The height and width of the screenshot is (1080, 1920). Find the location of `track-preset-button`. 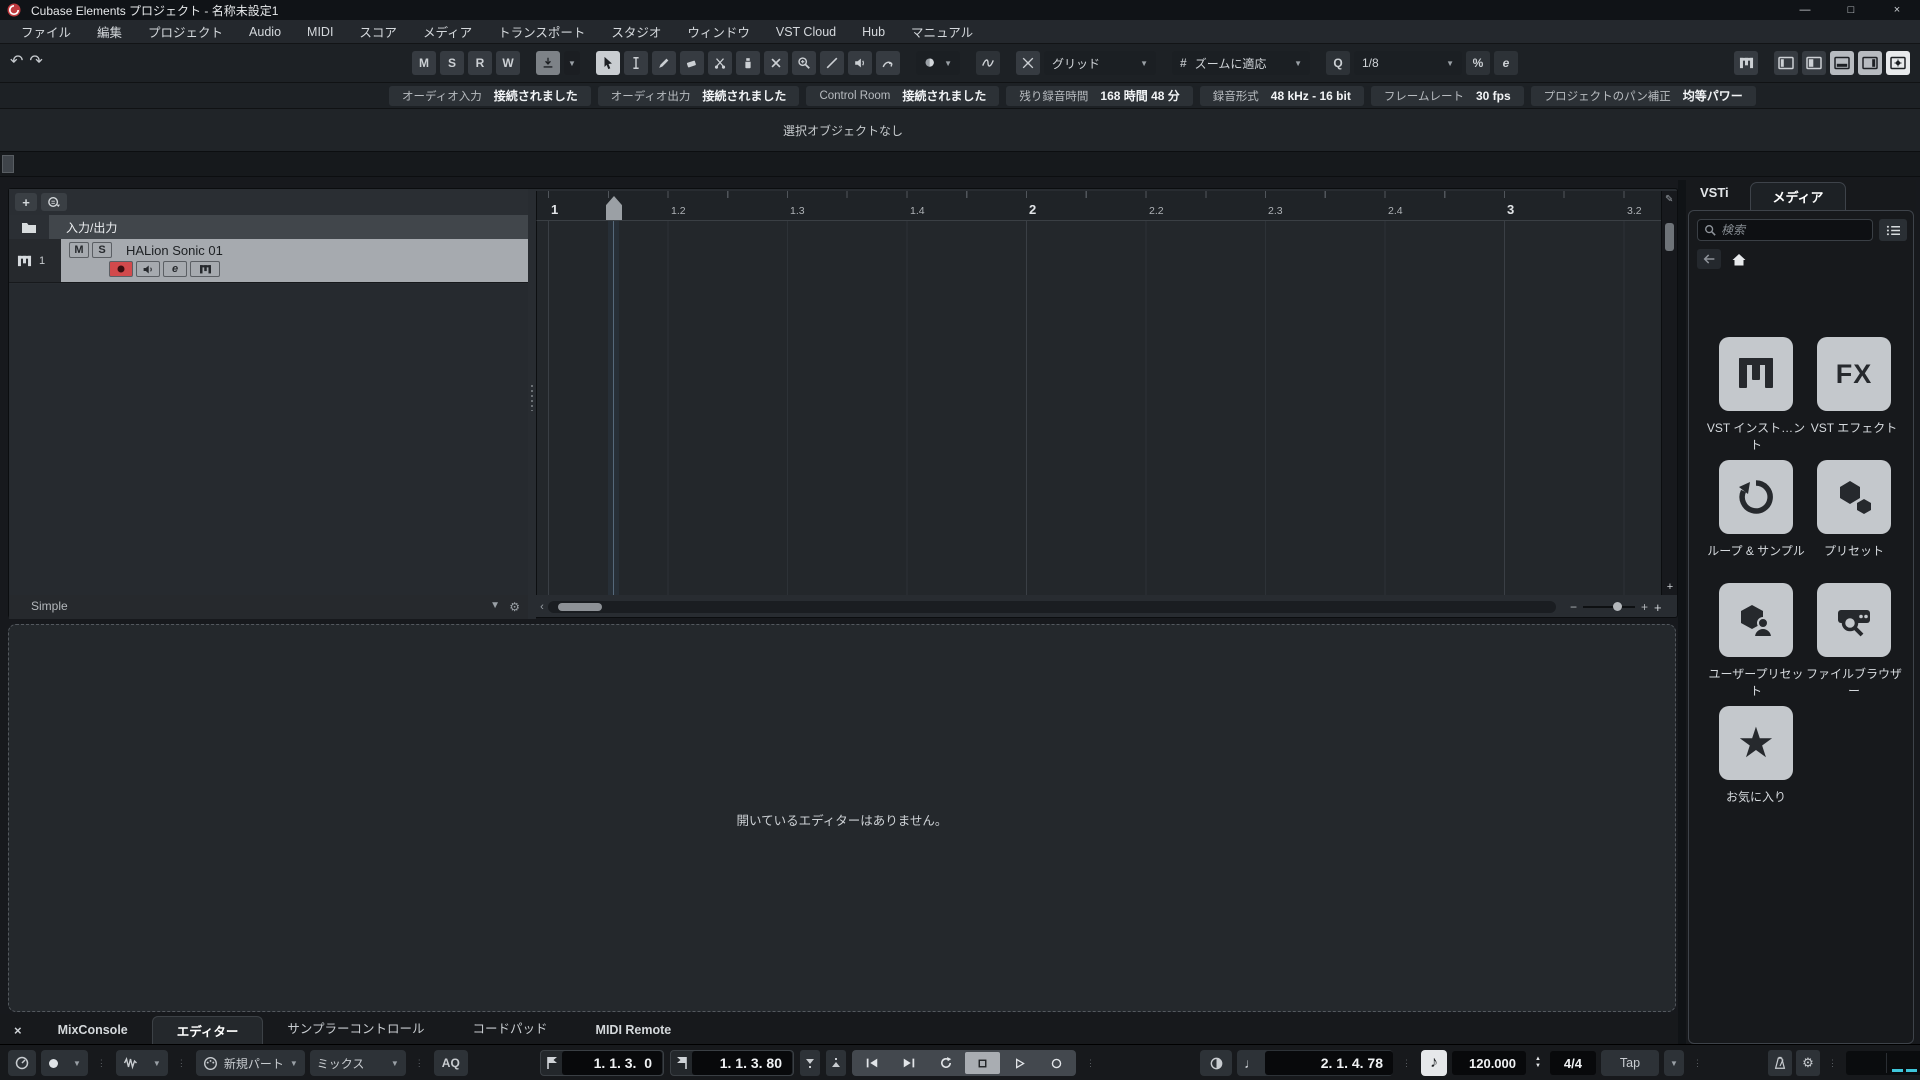

track-preset-button is located at coordinates (54, 202).